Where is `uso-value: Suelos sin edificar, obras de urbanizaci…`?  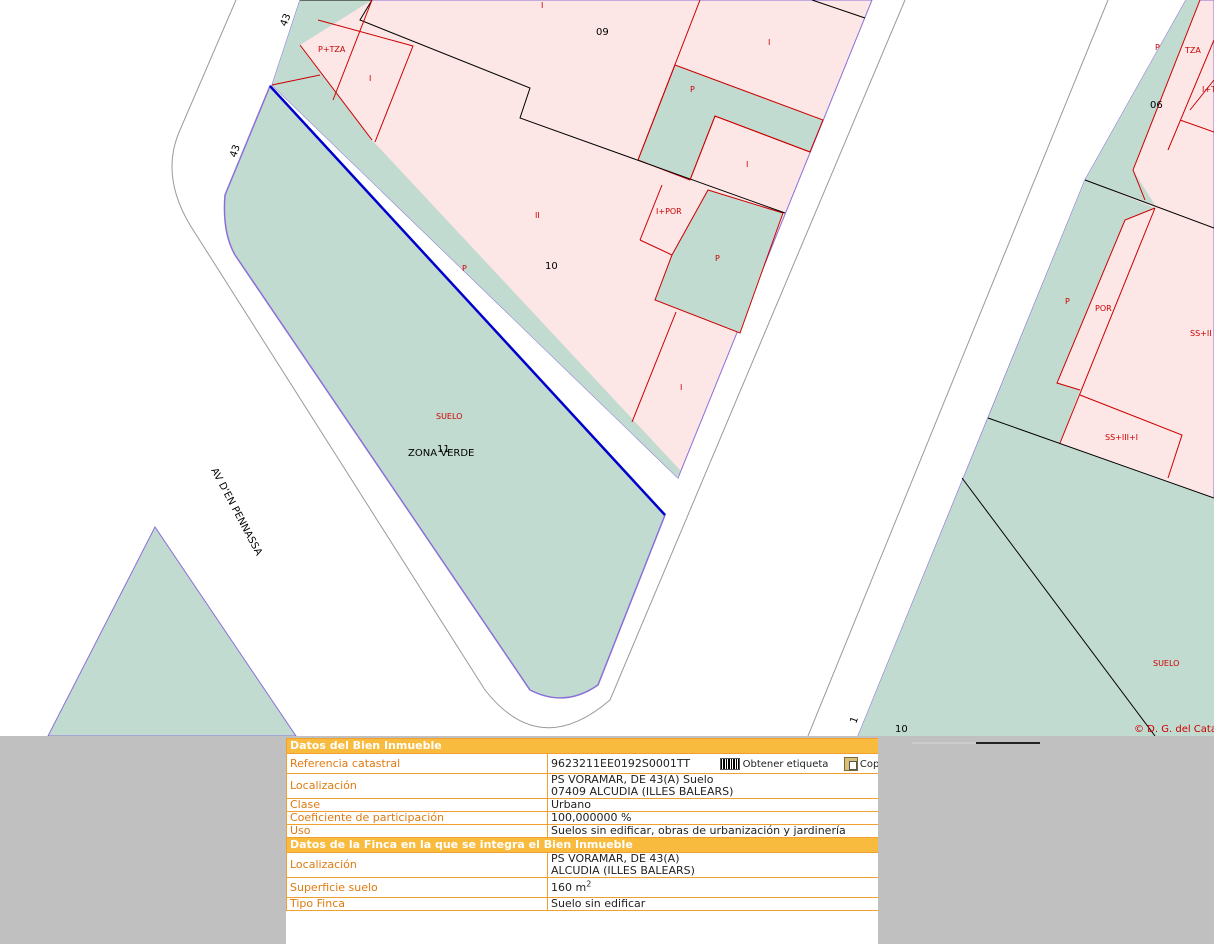 uso-value: Suelos sin edificar, obras de urbanizaci… is located at coordinates (712, 831).